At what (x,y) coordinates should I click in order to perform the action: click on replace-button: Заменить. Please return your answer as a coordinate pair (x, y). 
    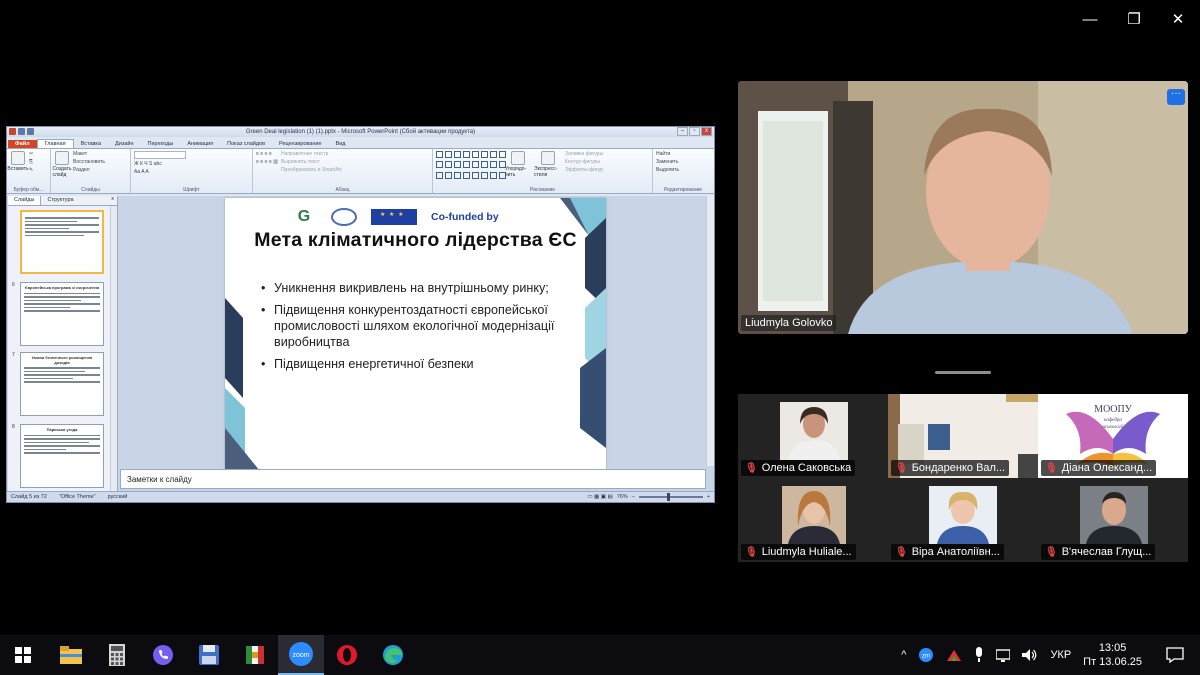
    Looking at the image, I should click on (667, 162).